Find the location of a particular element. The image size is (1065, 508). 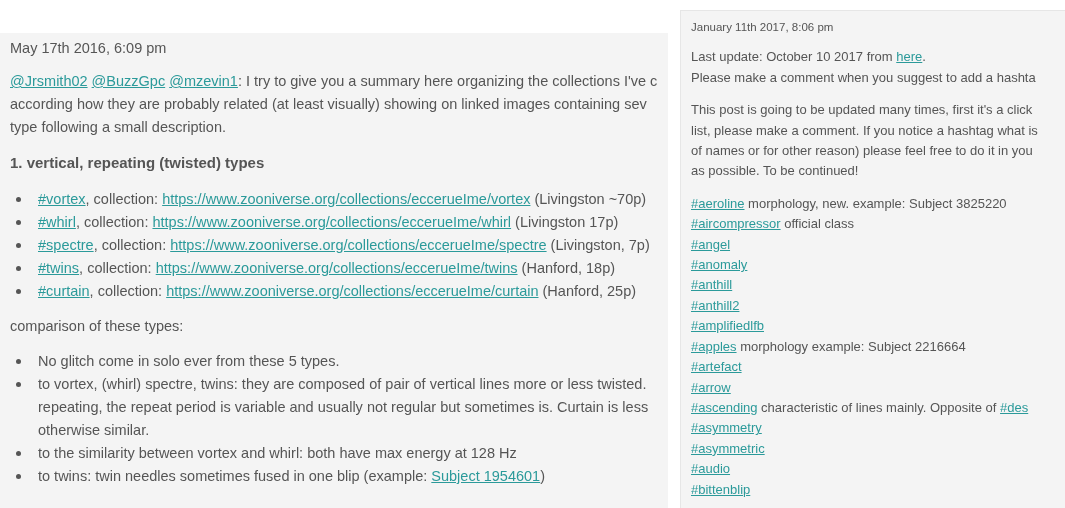

post-paragraph: This post is going to be updated many times, first it's a click list, please make a comment. If you notice a hashtag what is of names or for other reason) please feel free to do it in you as possible. To be continued! is located at coordinates (865, 141).